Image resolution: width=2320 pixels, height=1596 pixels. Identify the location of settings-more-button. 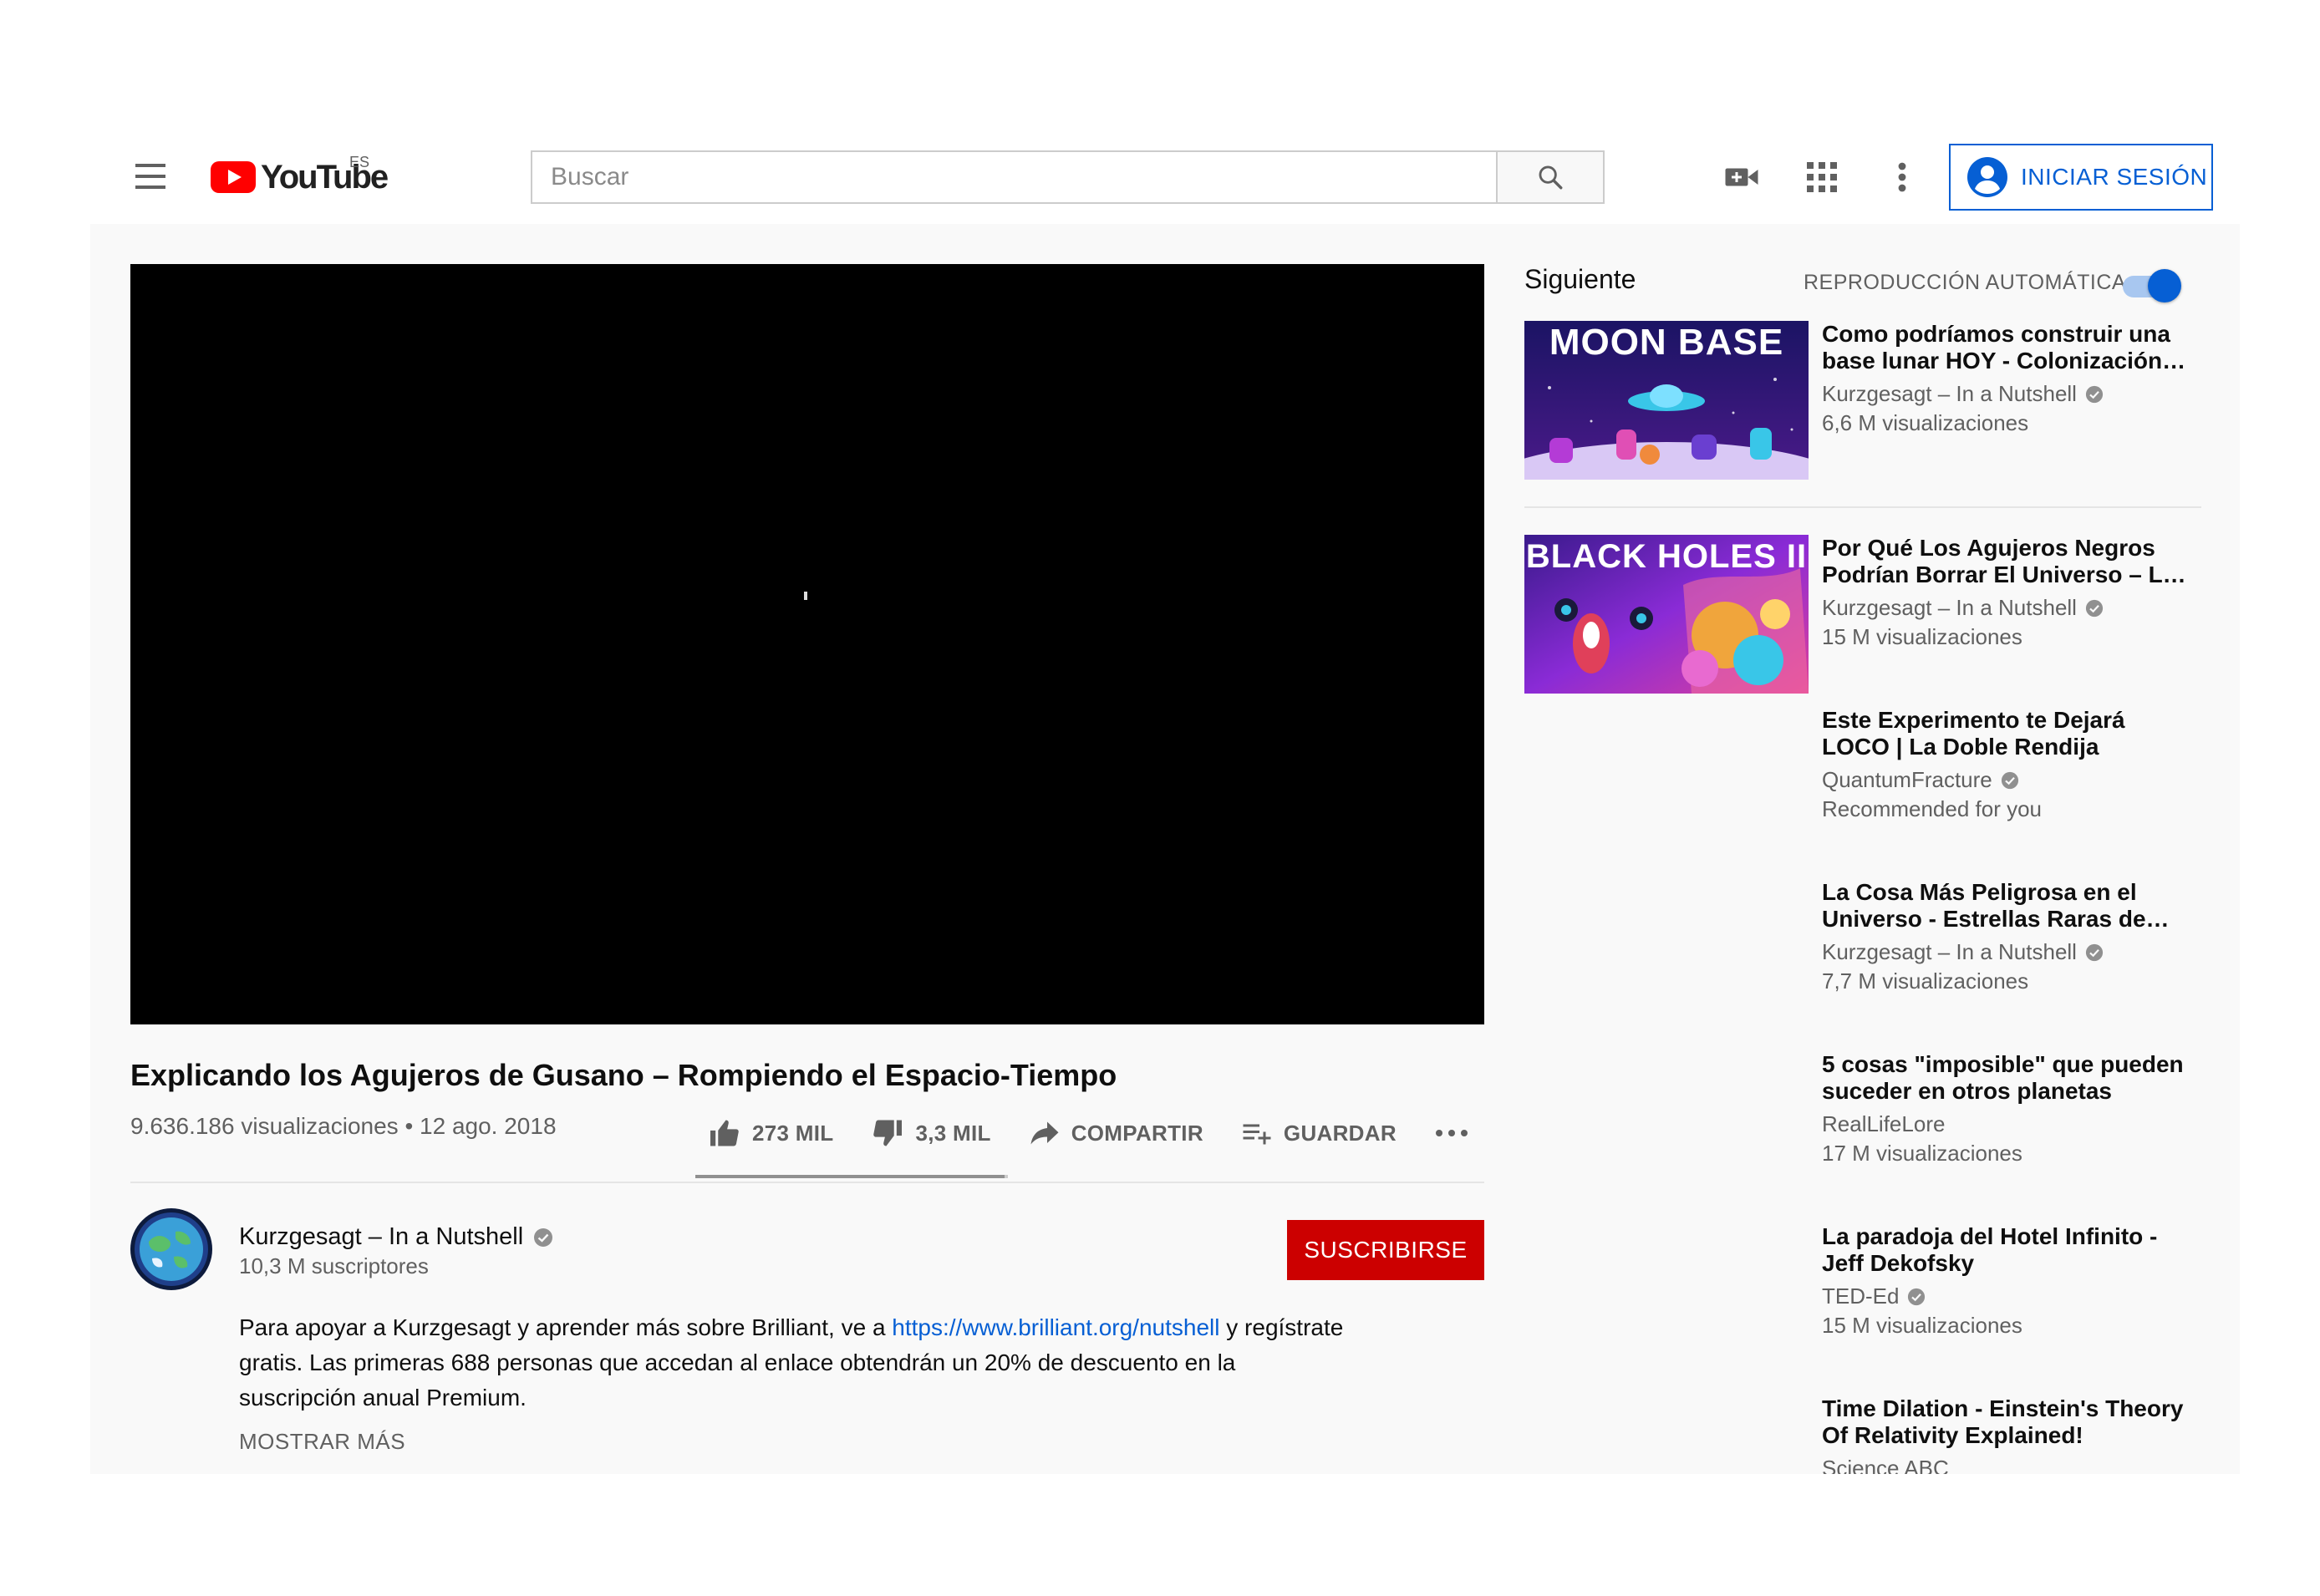
(1902, 177).